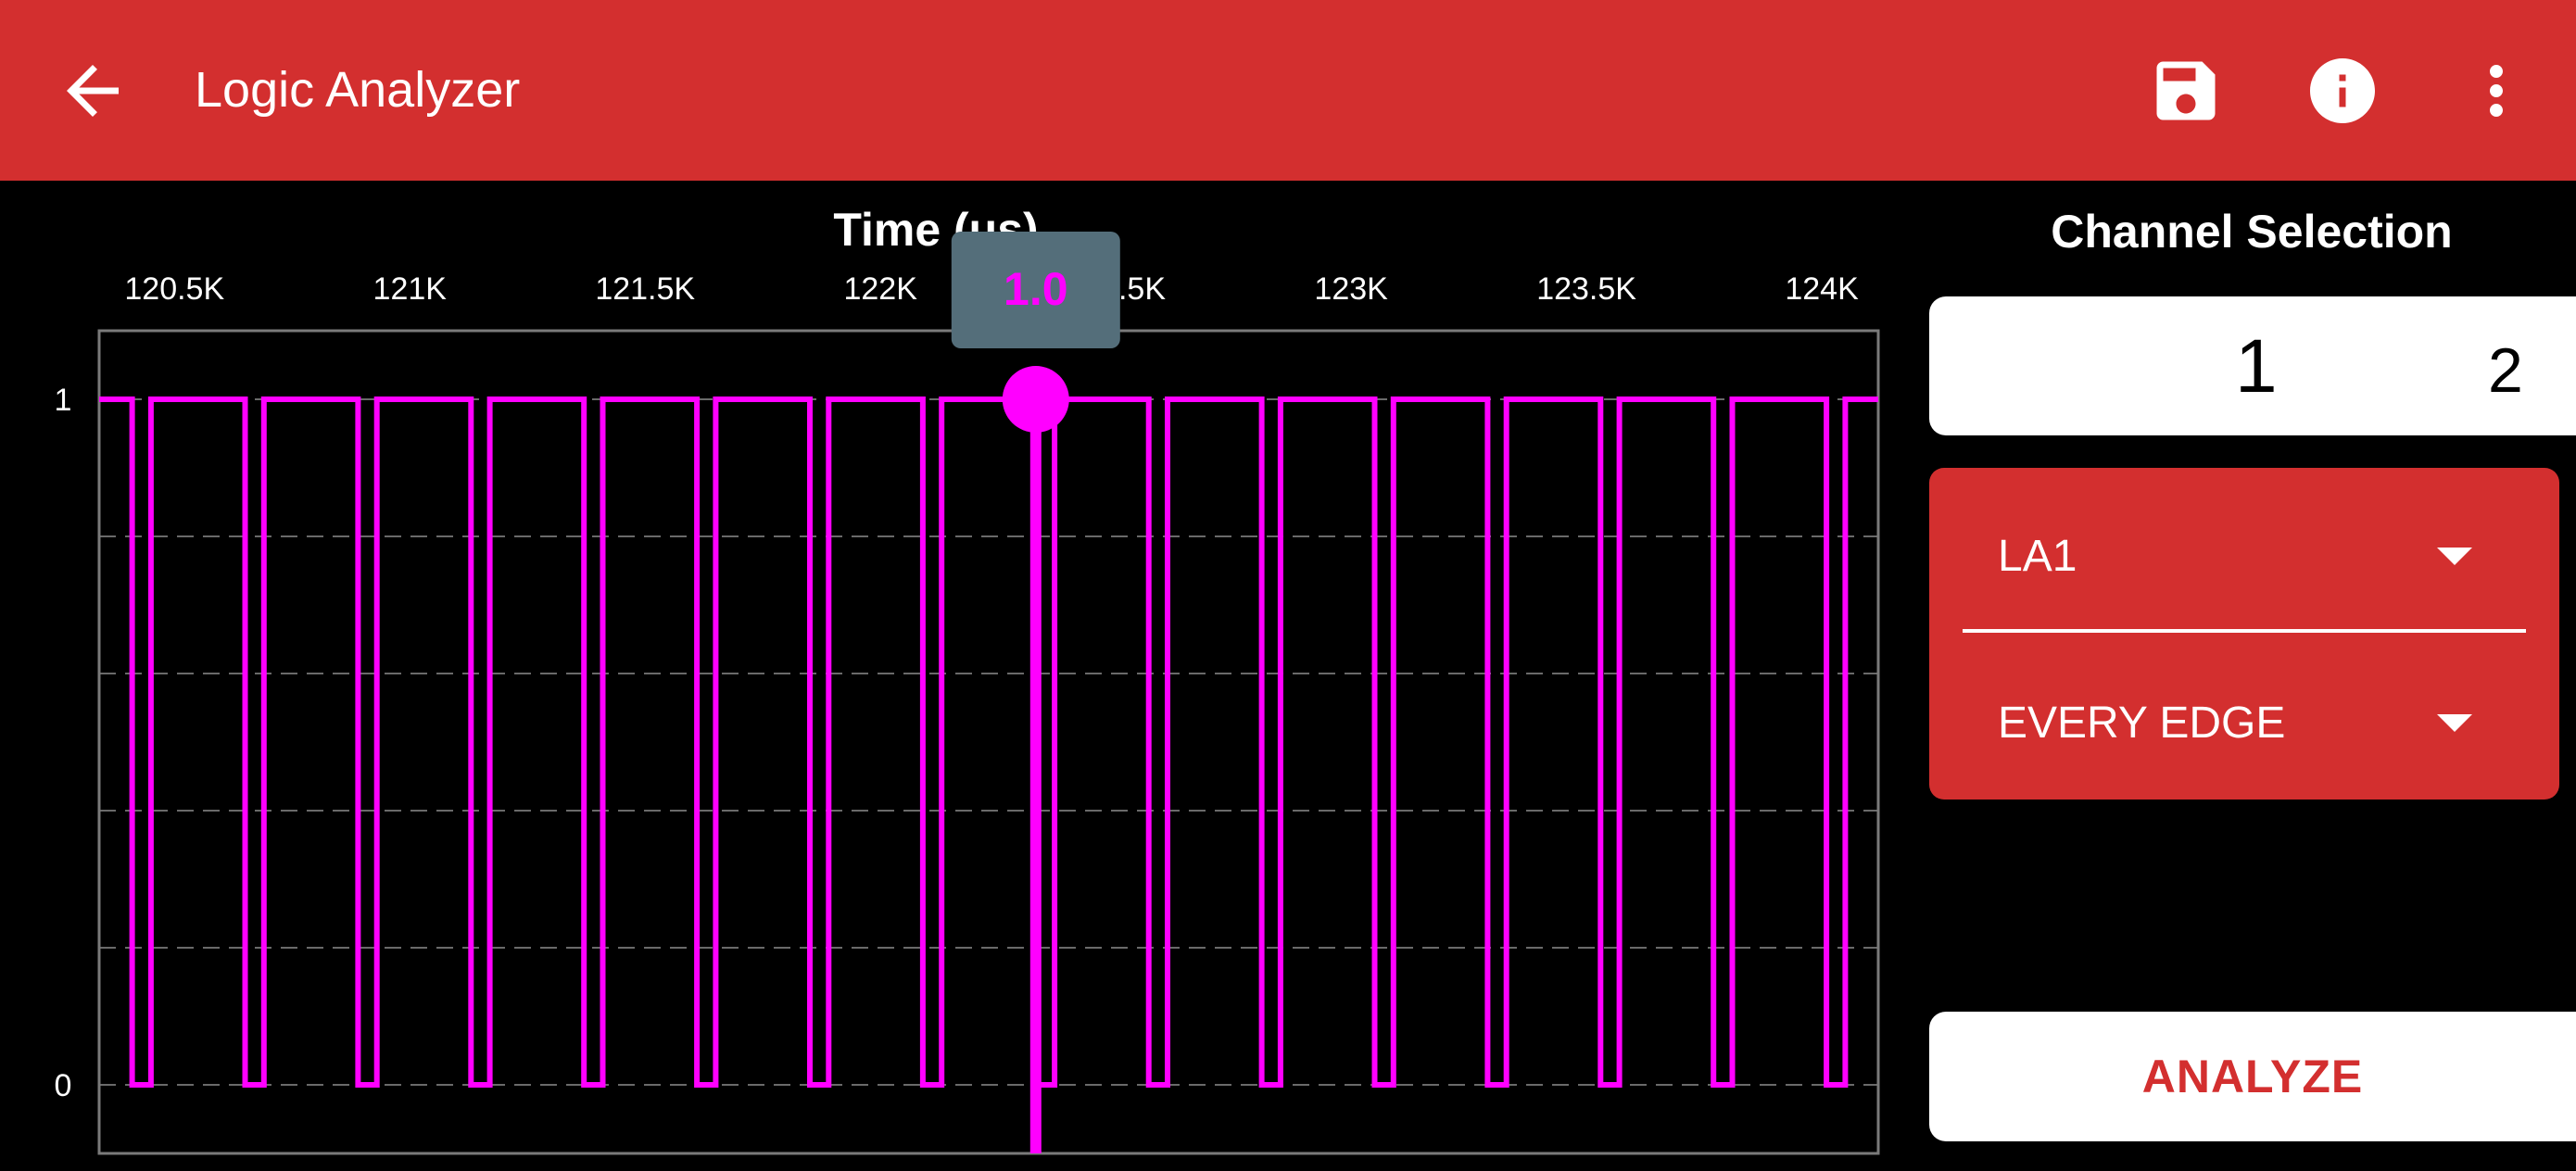  What do you see at coordinates (358, 90) in the screenshot?
I see `page-title: Logic Analyzer` at bounding box center [358, 90].